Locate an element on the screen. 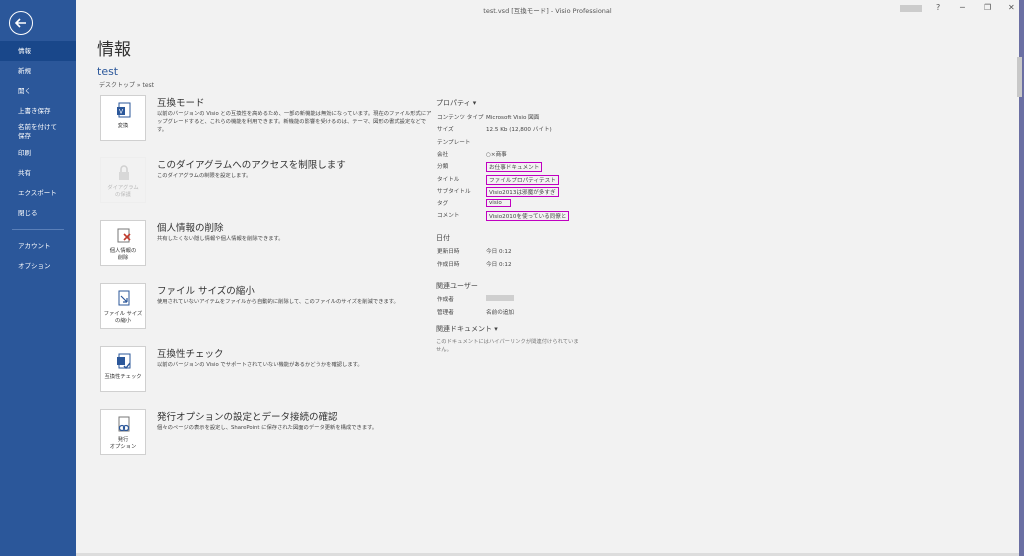  property-row: サイズ 12.5 Kb (12,800 バイト) is located at coordinates (517, 130).